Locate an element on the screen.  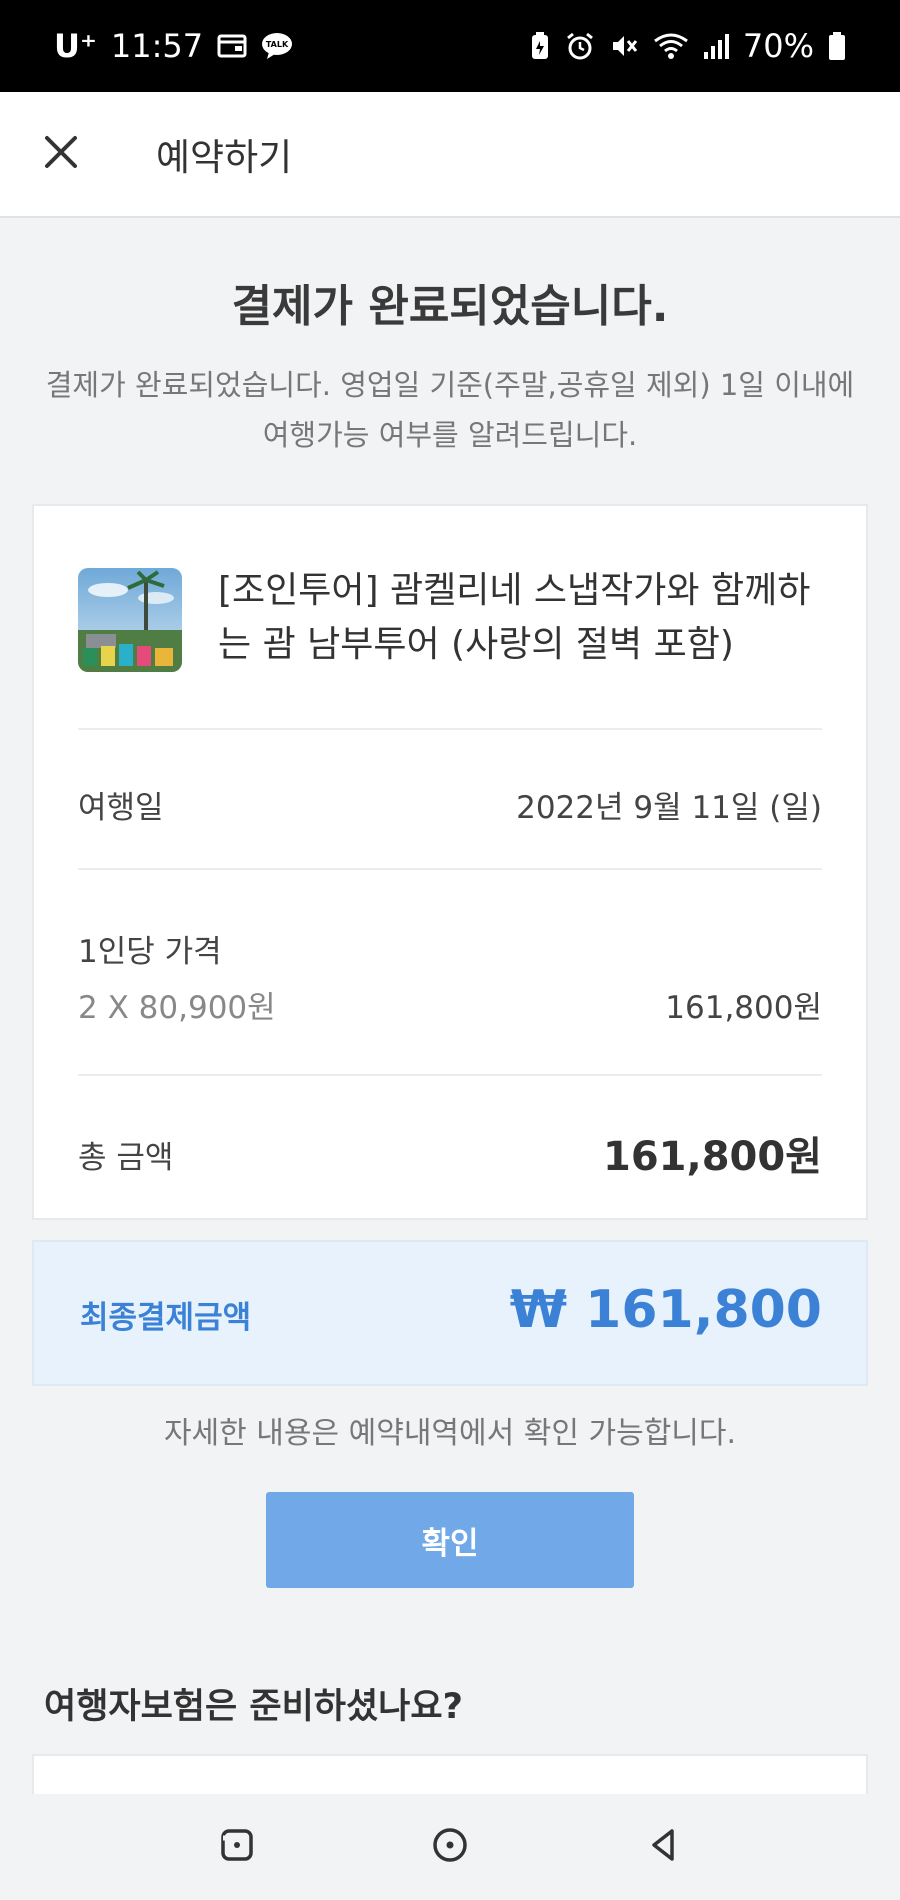
home-icon is located at coordinates (450, 1847).